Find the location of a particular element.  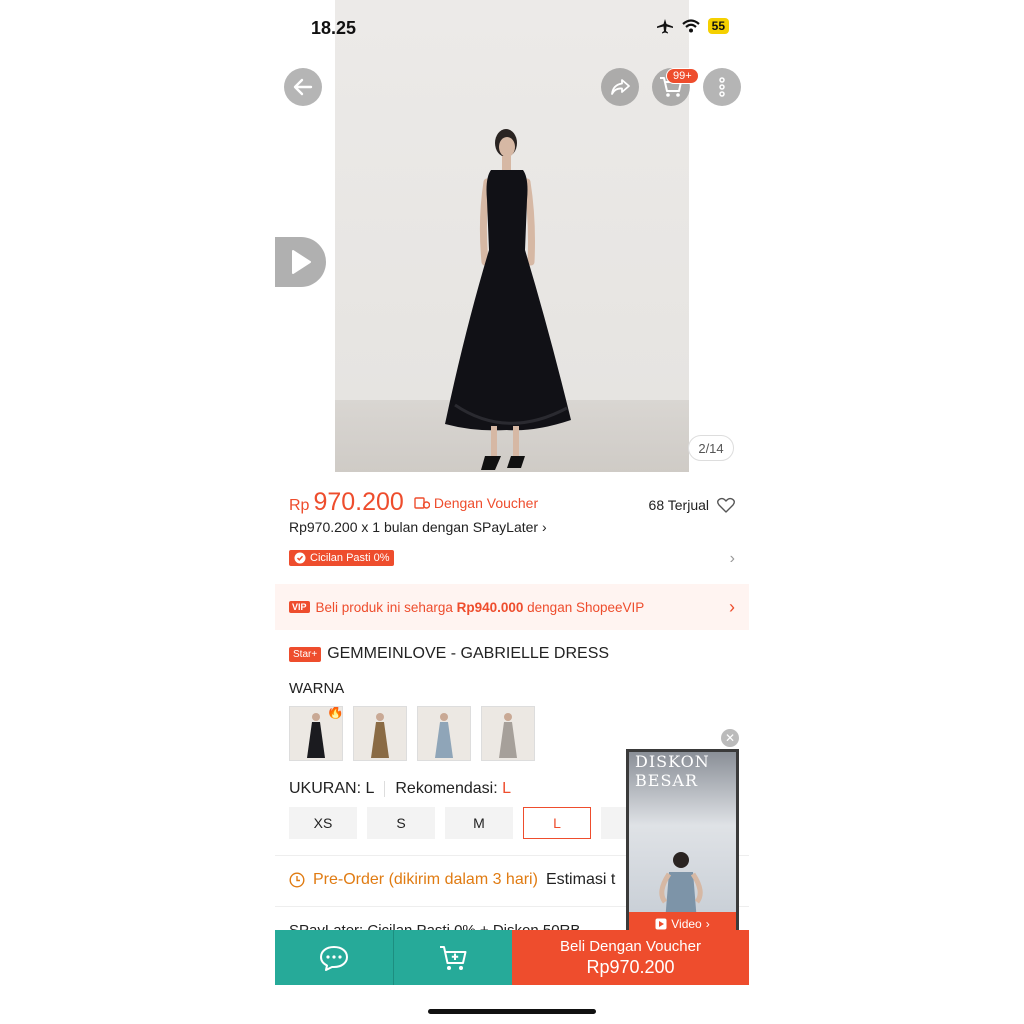

color-label: WARNA is located at coordinates (317, 688).